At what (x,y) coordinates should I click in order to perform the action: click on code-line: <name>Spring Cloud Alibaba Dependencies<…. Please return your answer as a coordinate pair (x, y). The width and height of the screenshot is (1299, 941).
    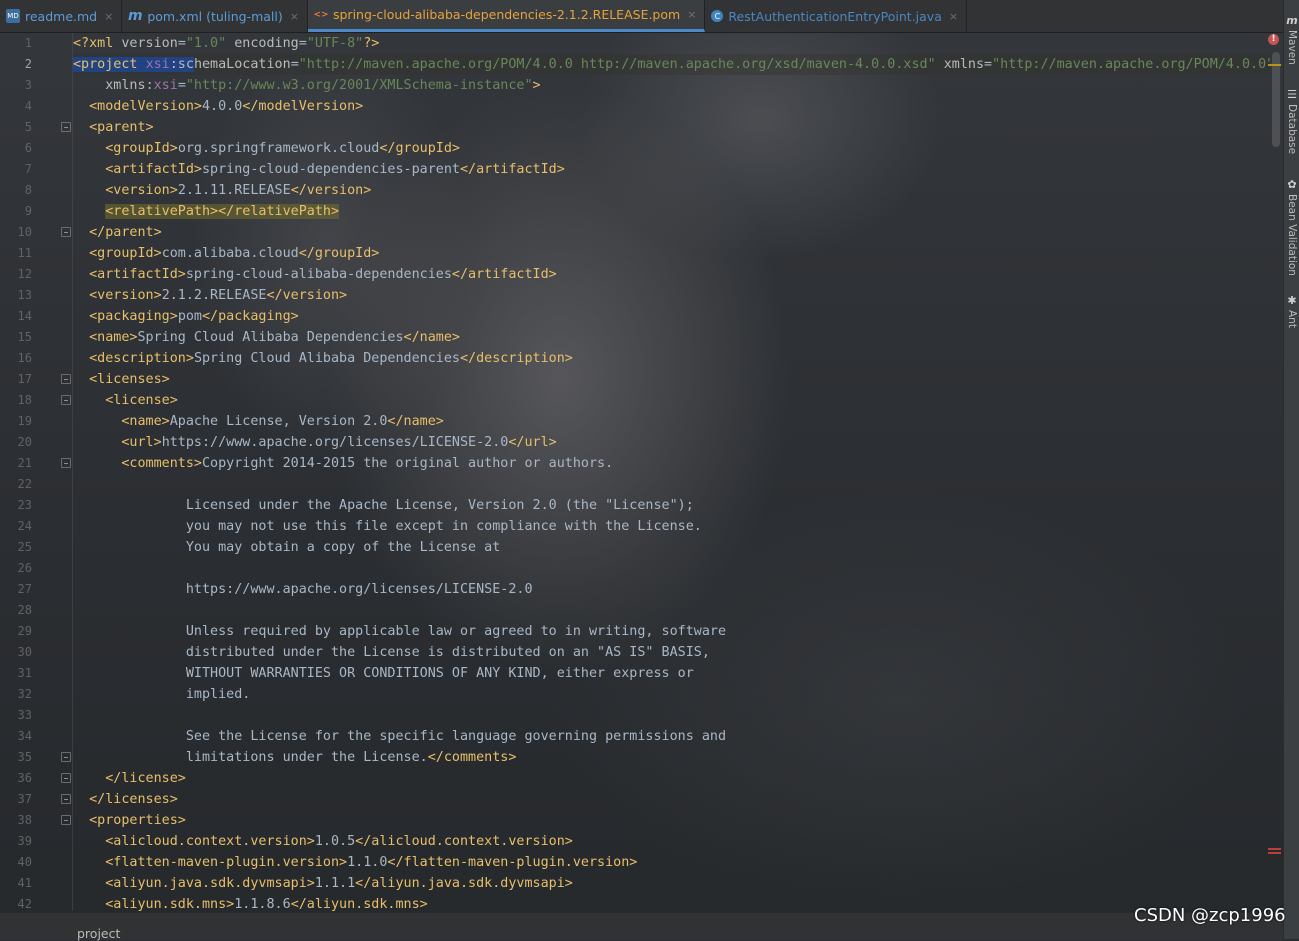
    Looking at the image, I should click on (266, 337).